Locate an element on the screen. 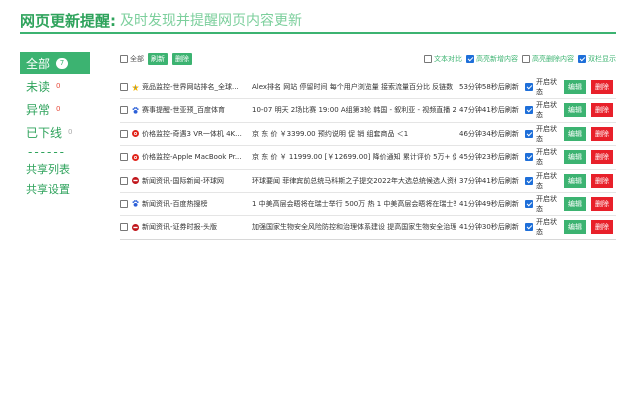  option-label: 高亮删除内容 is located at coordinates (553, 59).